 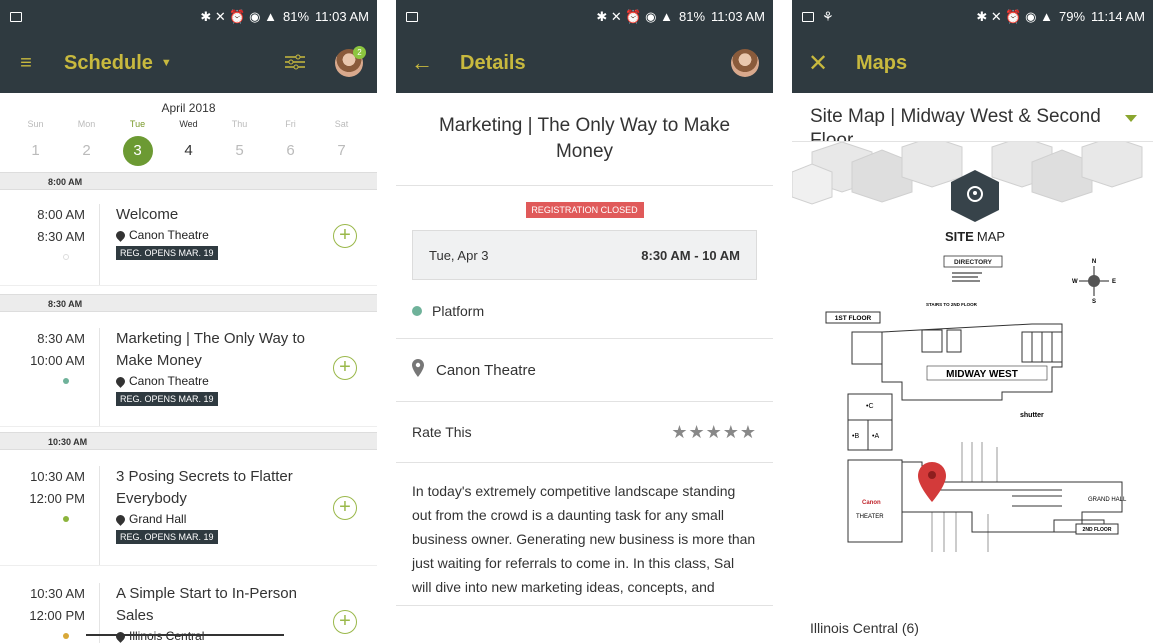 I want to click on theater-label: THEATER, so click(x=870, y=517).